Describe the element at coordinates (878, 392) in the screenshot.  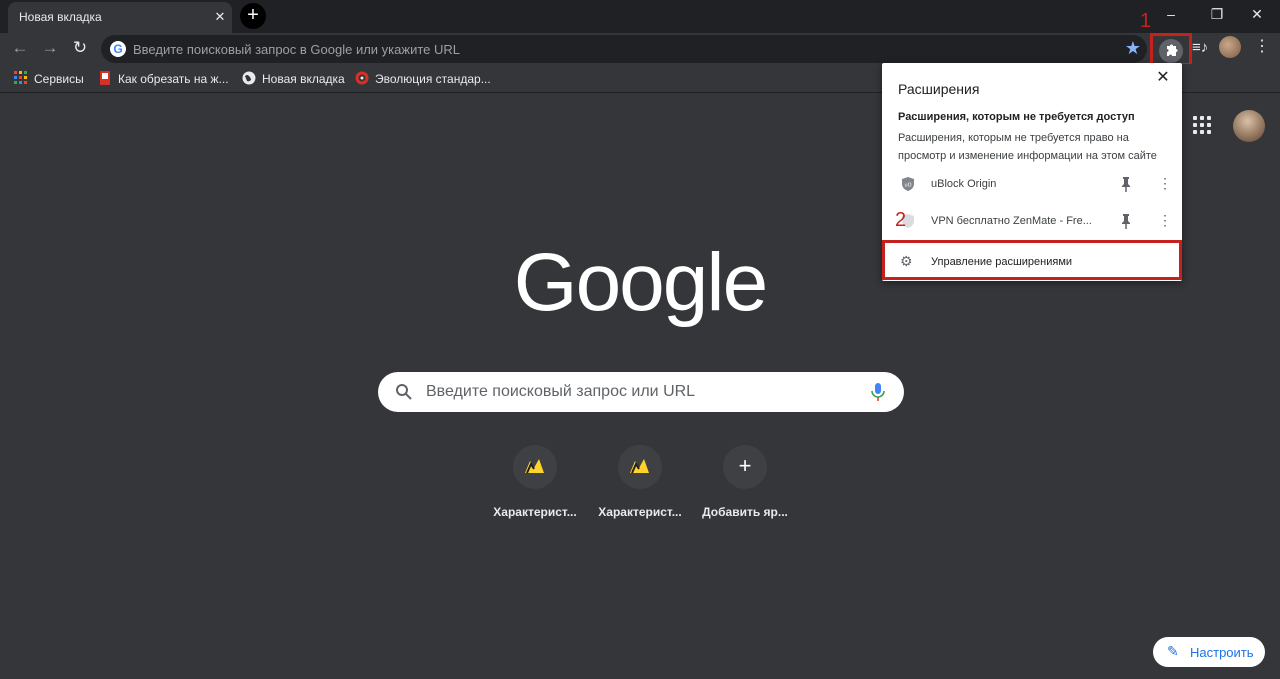
I see `microphone-icon` at that location.